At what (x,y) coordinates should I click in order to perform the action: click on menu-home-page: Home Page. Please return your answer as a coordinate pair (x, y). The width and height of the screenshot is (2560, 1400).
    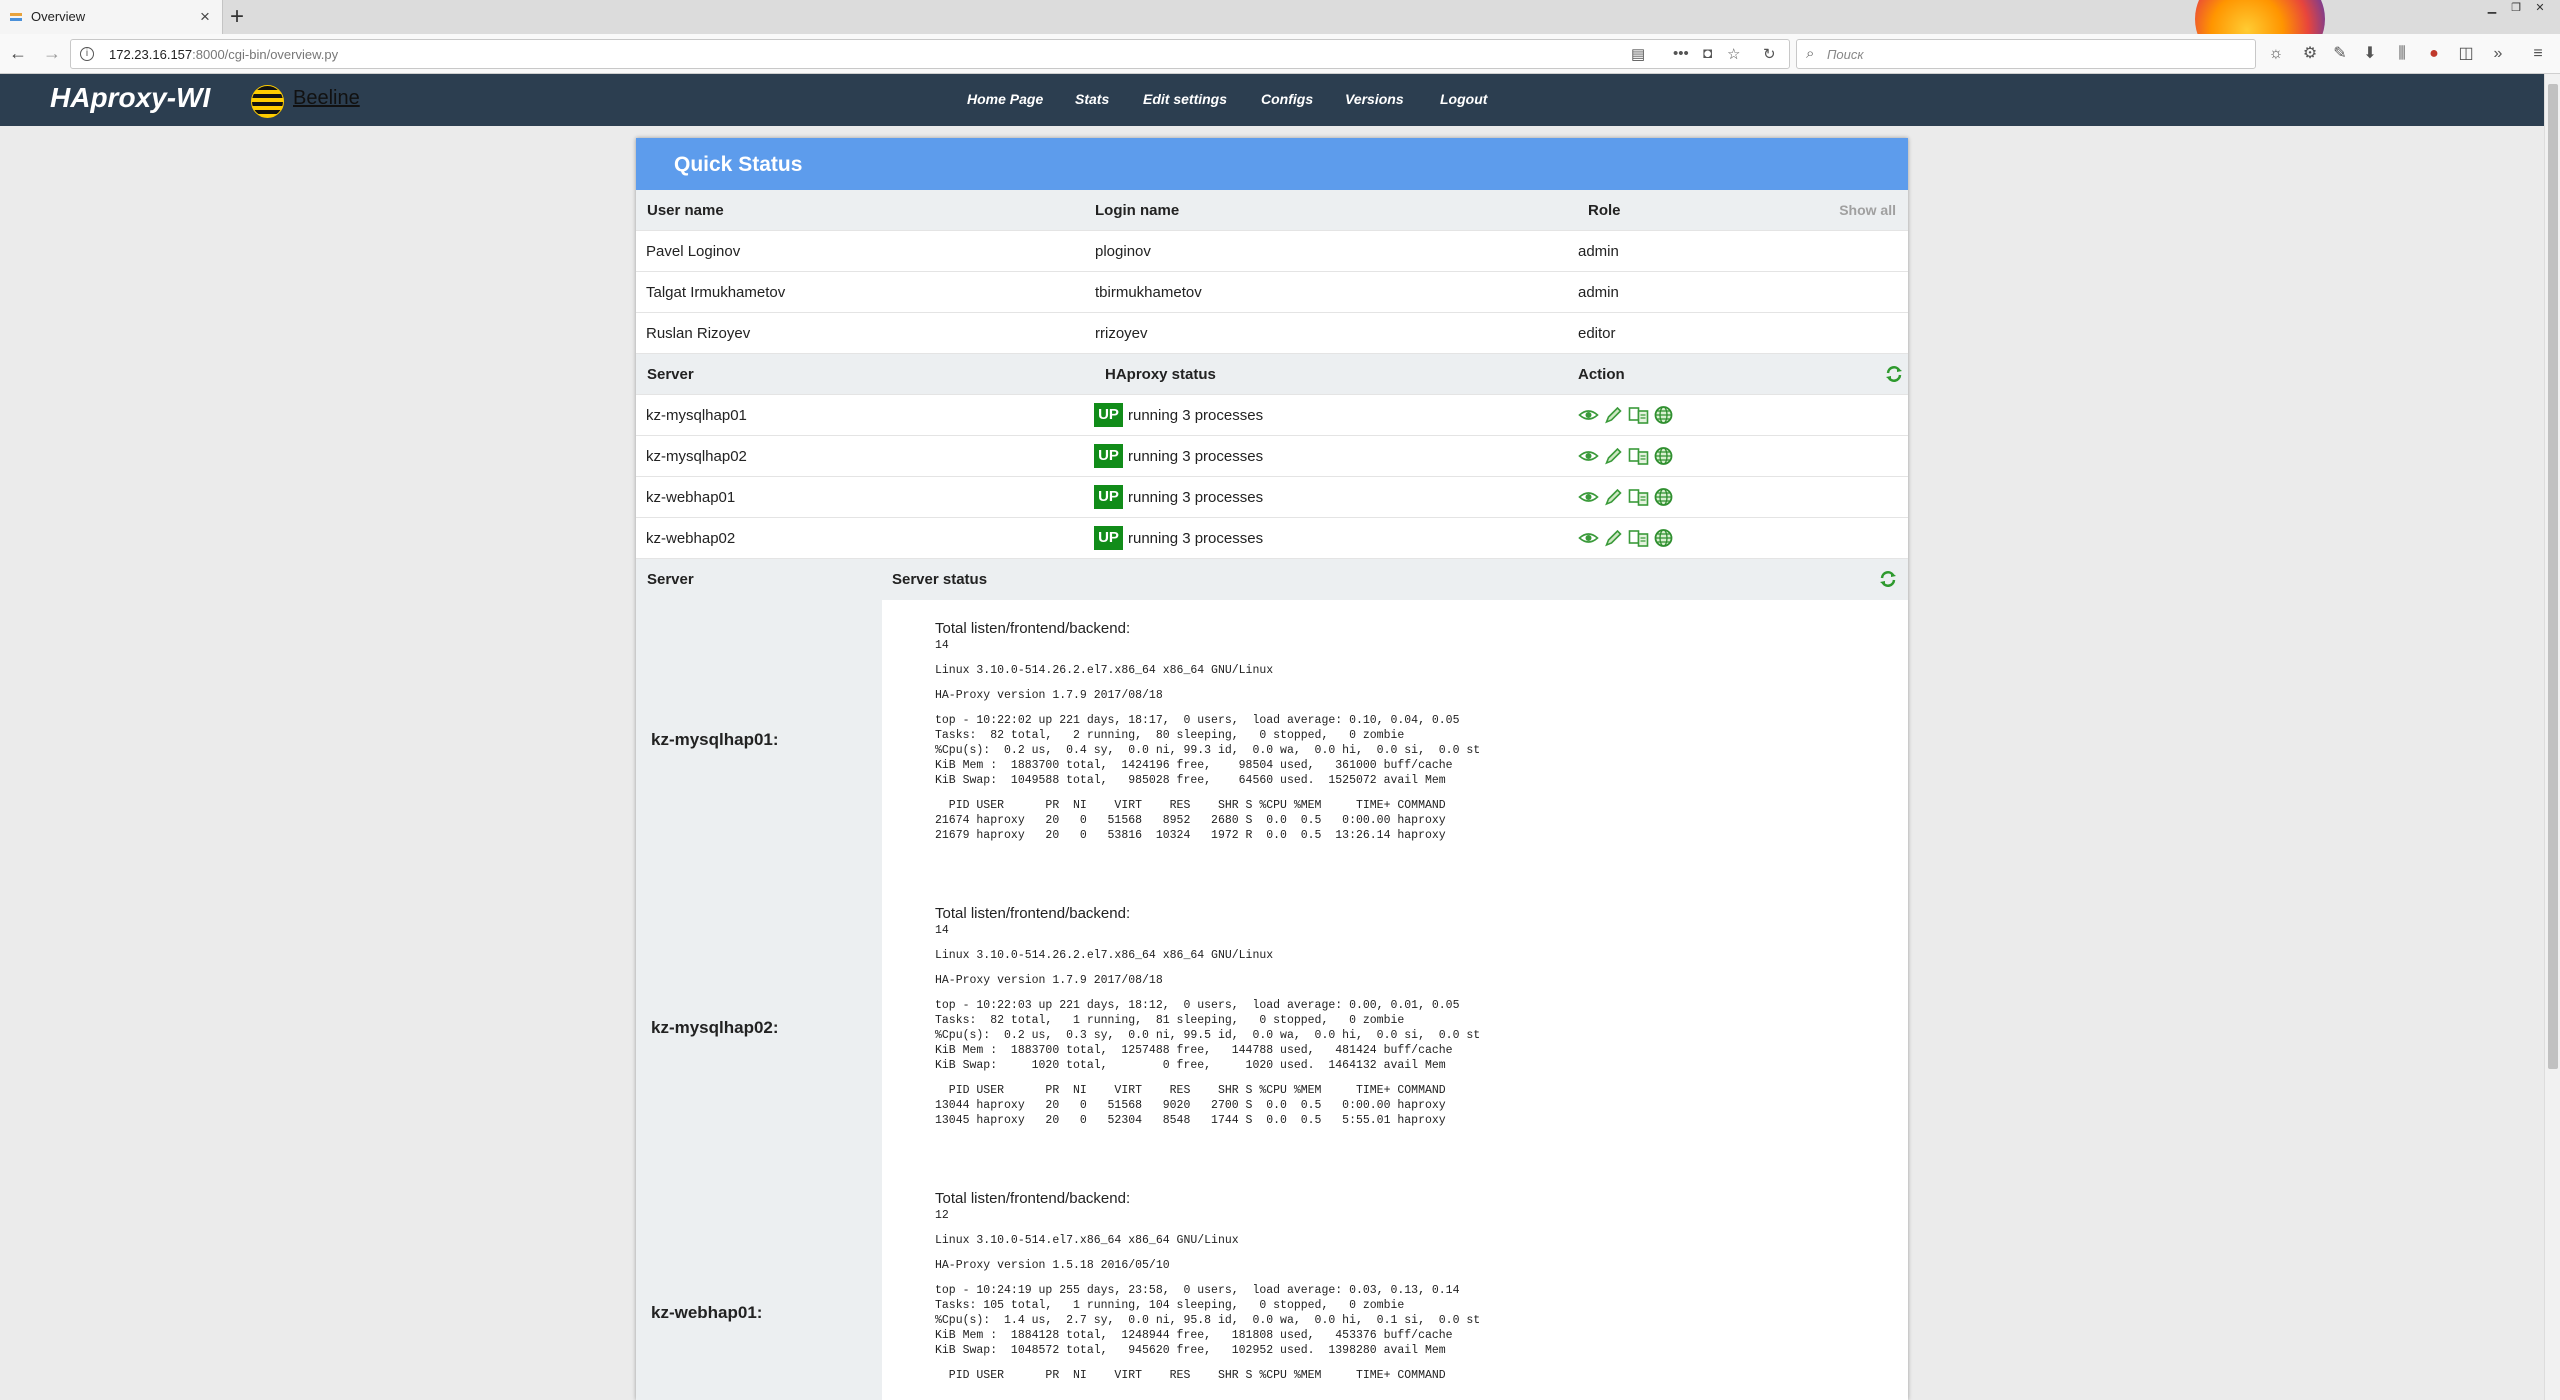
    Looking at the image, I should click on (1005, 99).